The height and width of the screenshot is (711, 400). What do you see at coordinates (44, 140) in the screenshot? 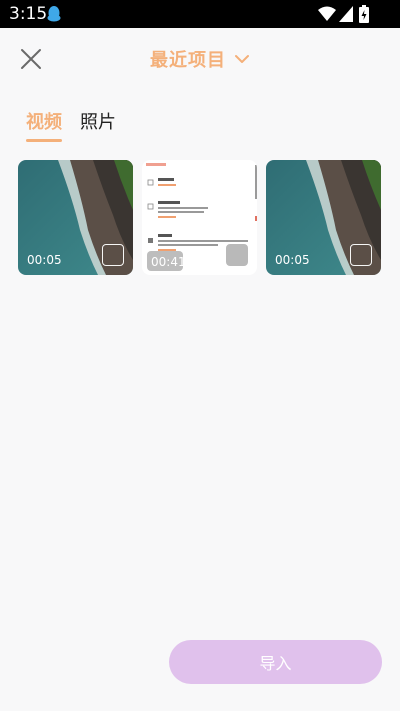
I see `active-tab-indicator` at bounding box center [44, 140].